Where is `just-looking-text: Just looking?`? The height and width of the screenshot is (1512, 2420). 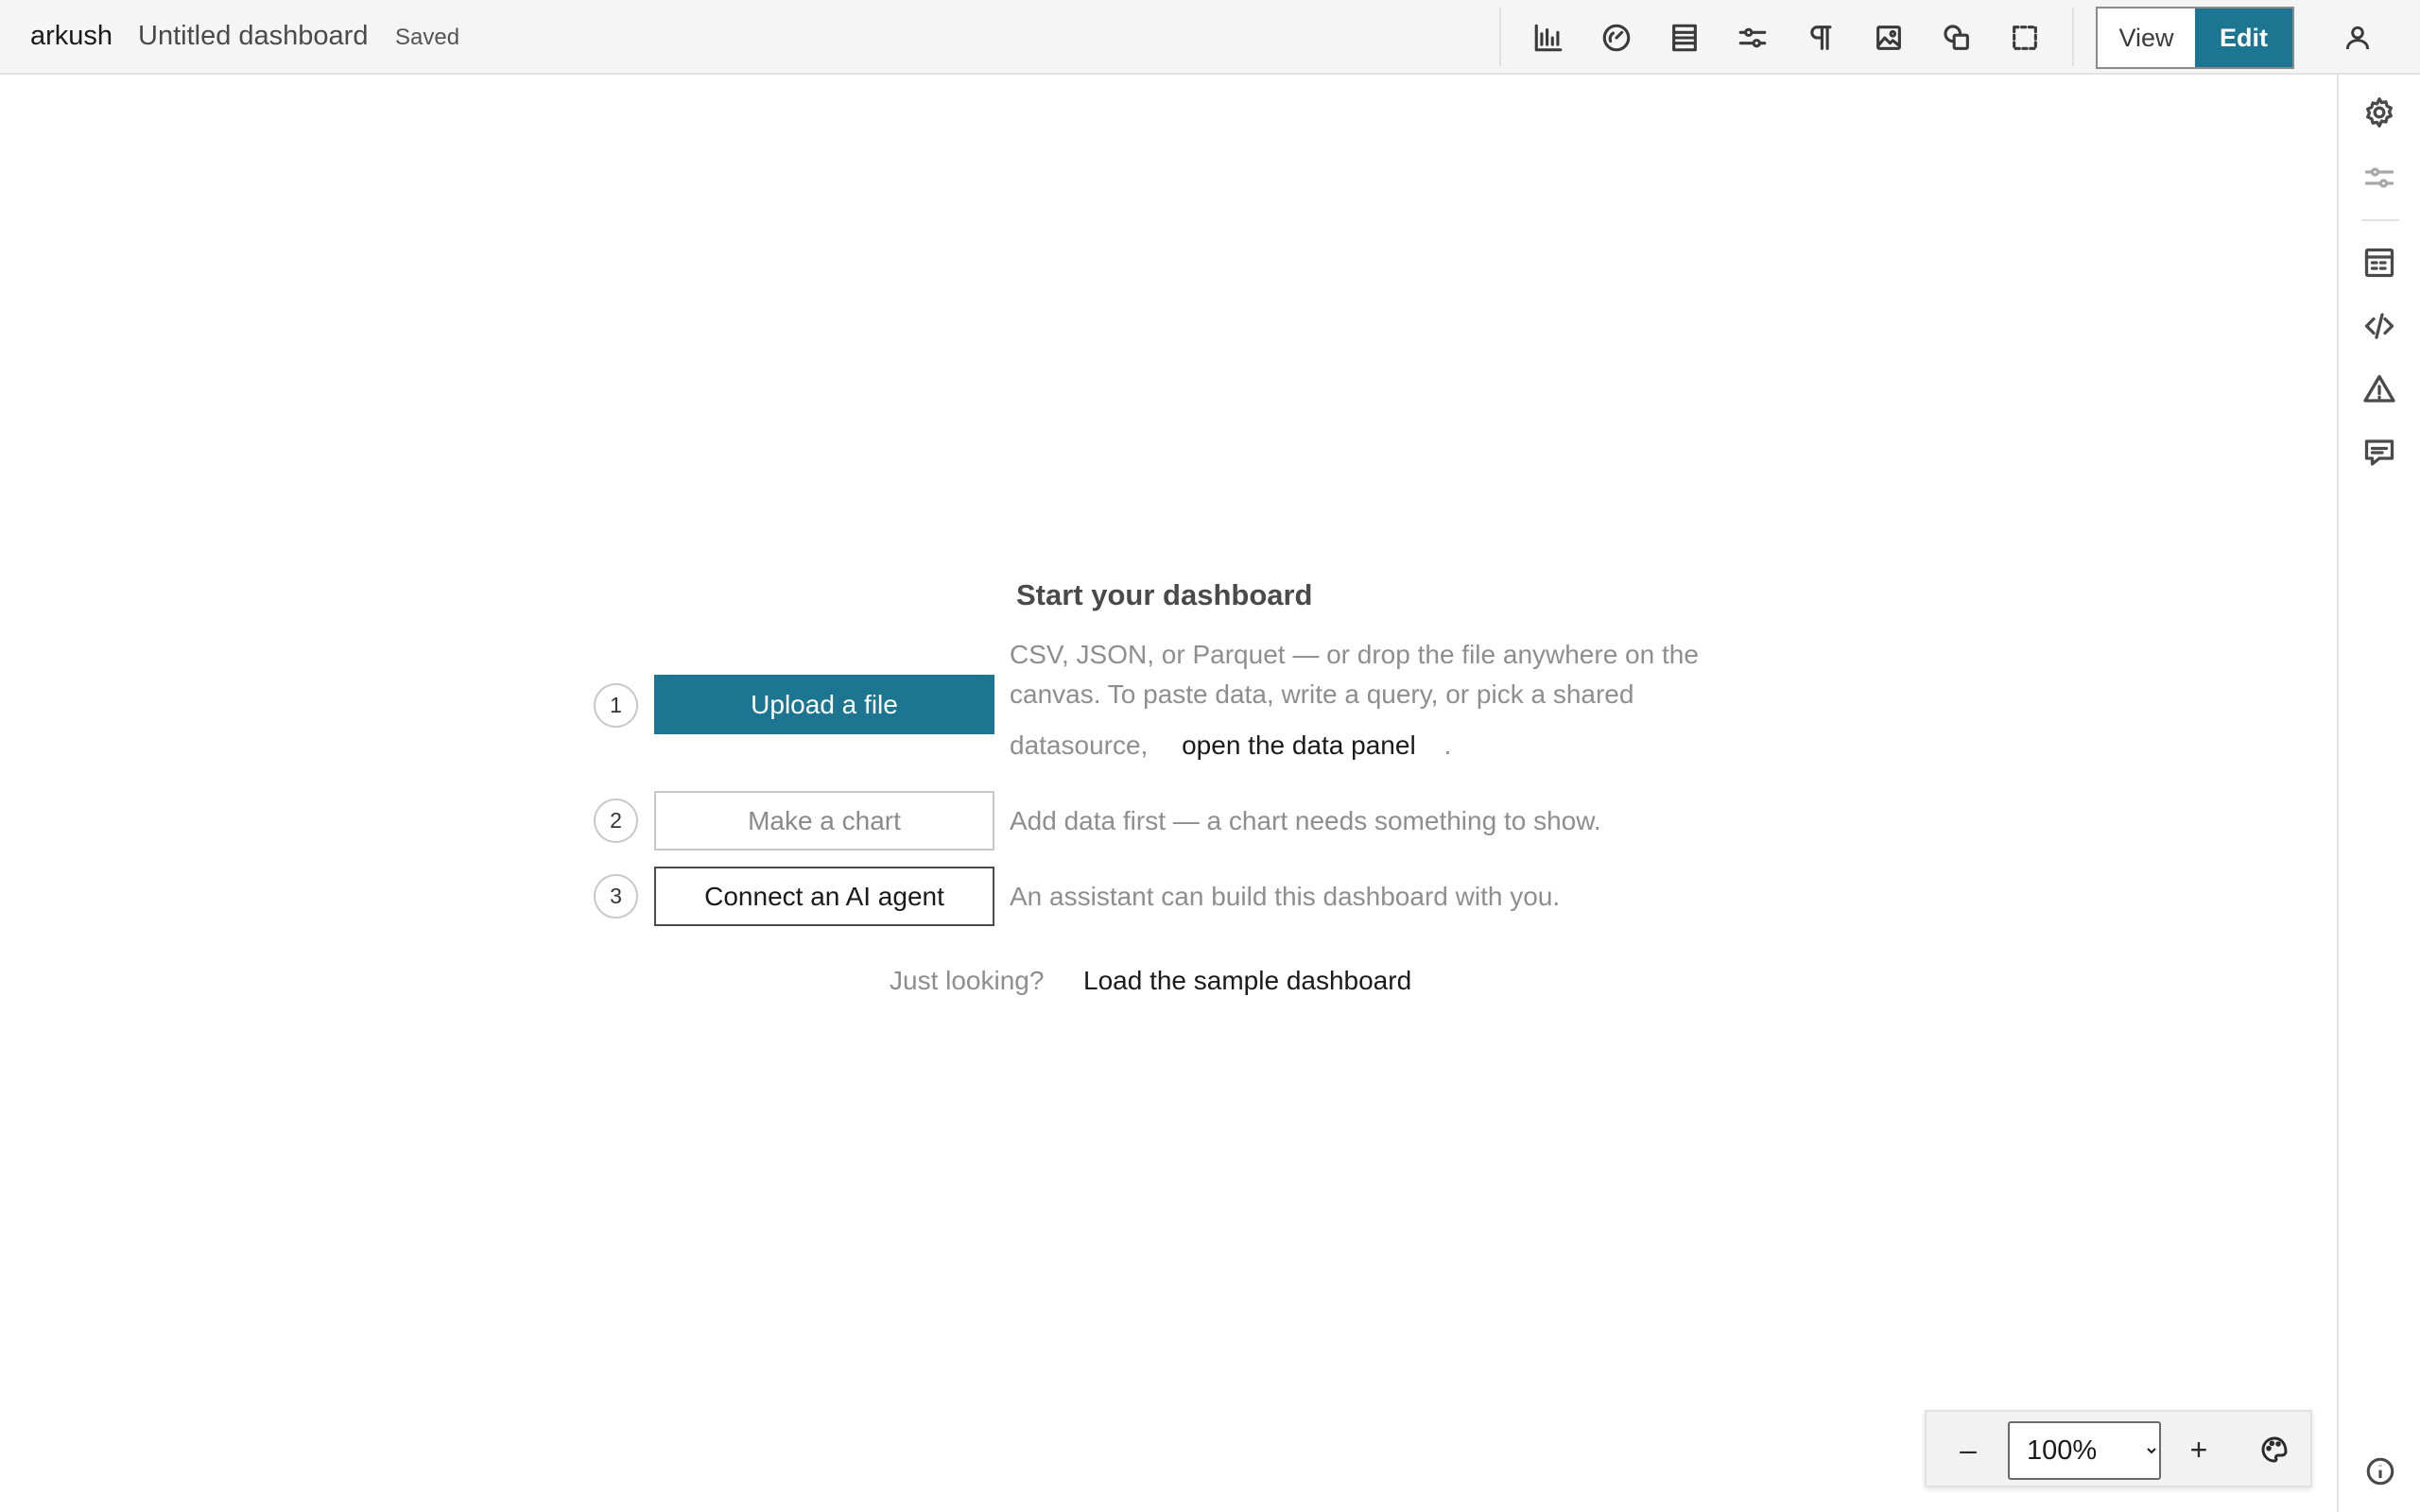 just-looking-text: Just looking? is located at coordinates (967, 980).